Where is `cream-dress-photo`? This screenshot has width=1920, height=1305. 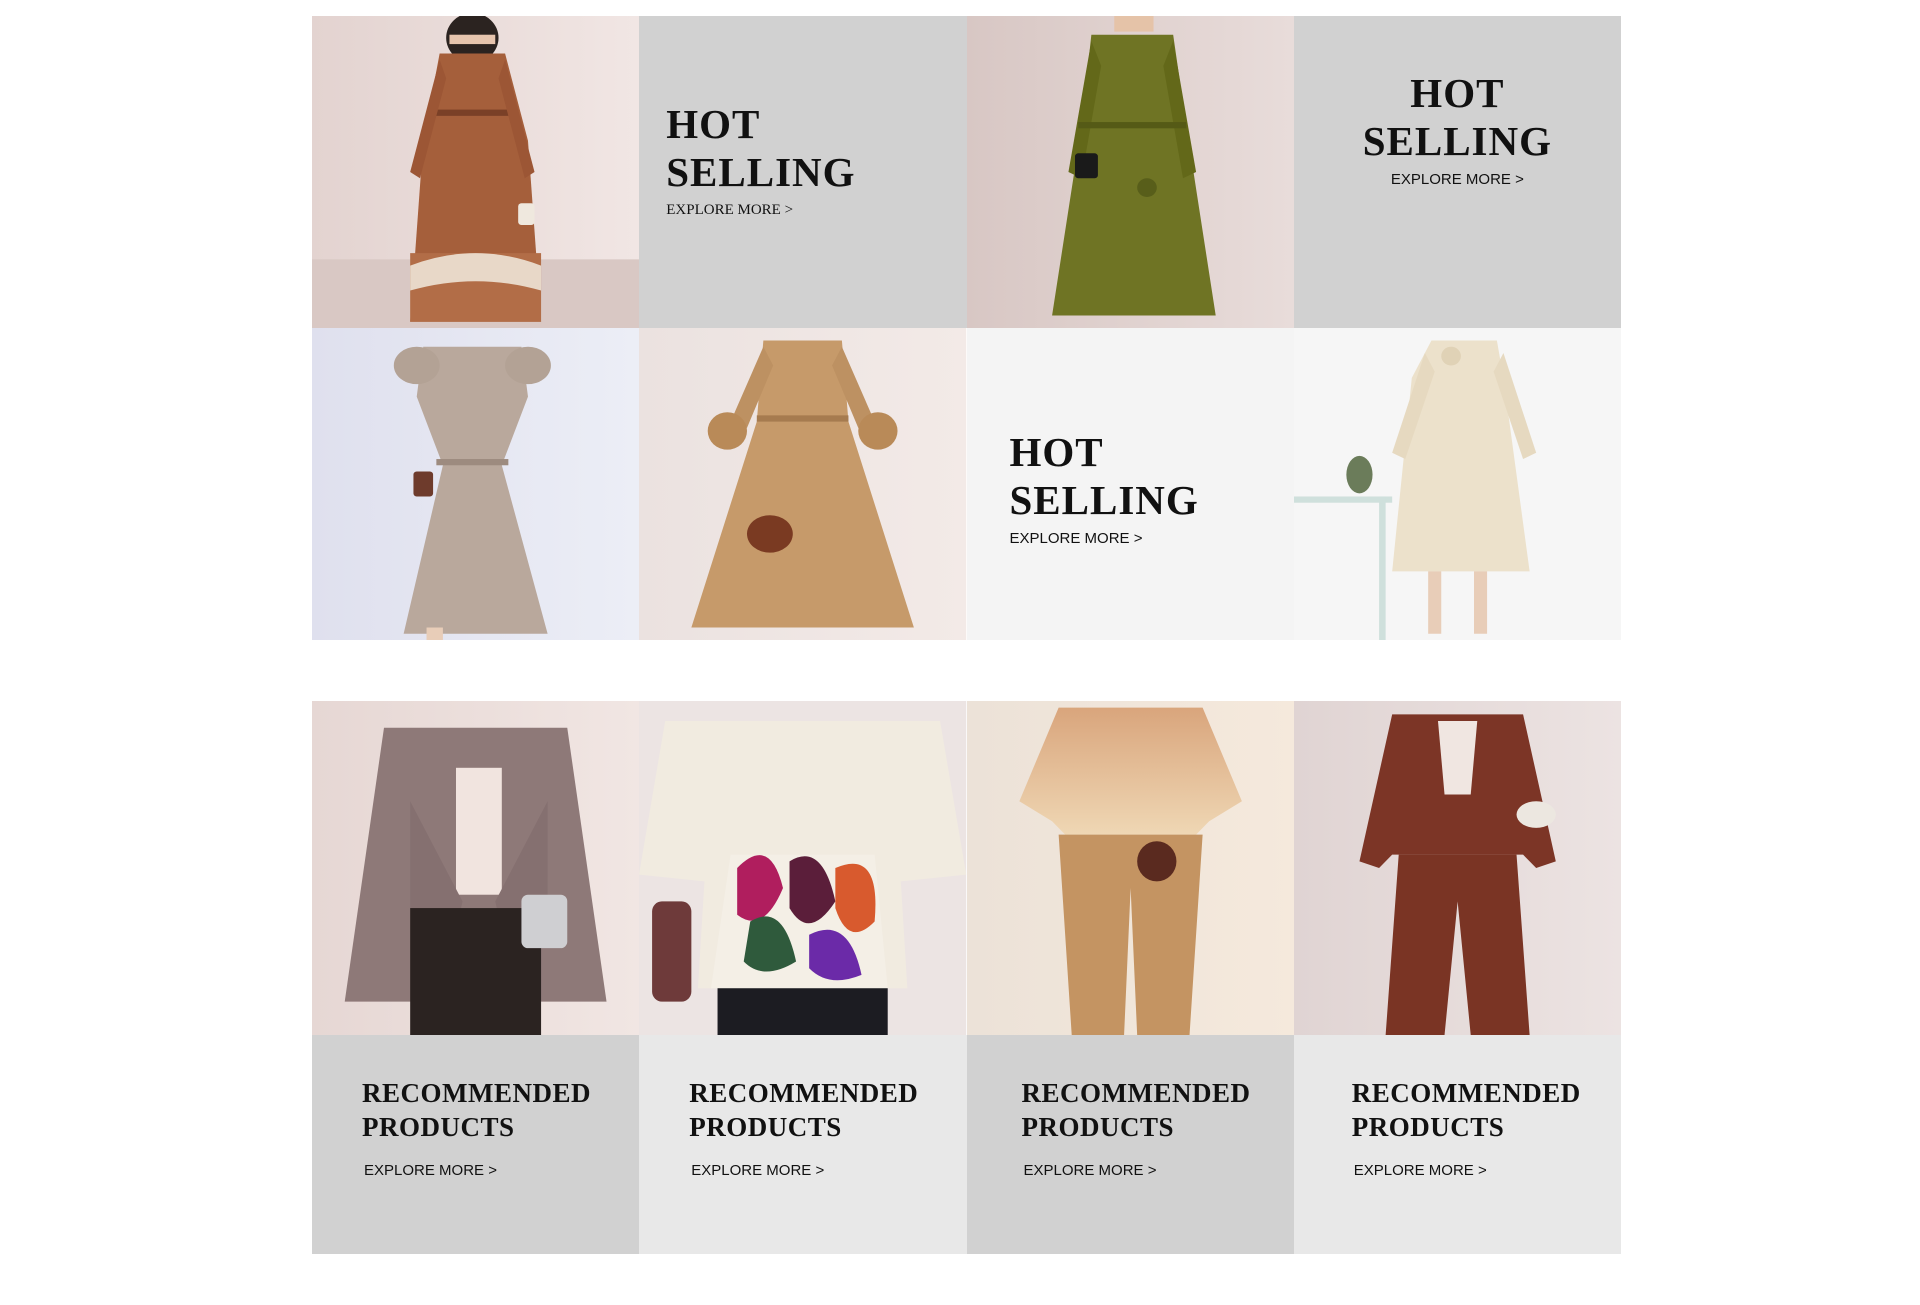
cream-dress-photo is located at coordinates (1457, 484).